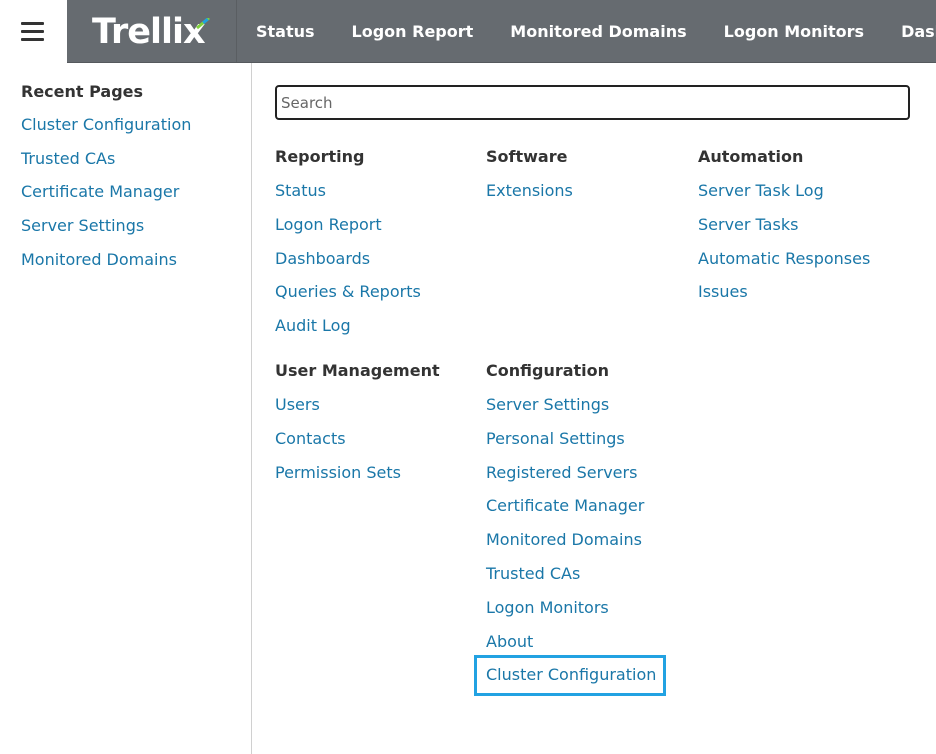 This screenshot has width=936, height=754. I want to click on menu-link-dashboards: Dashboards, so click(348, 266).